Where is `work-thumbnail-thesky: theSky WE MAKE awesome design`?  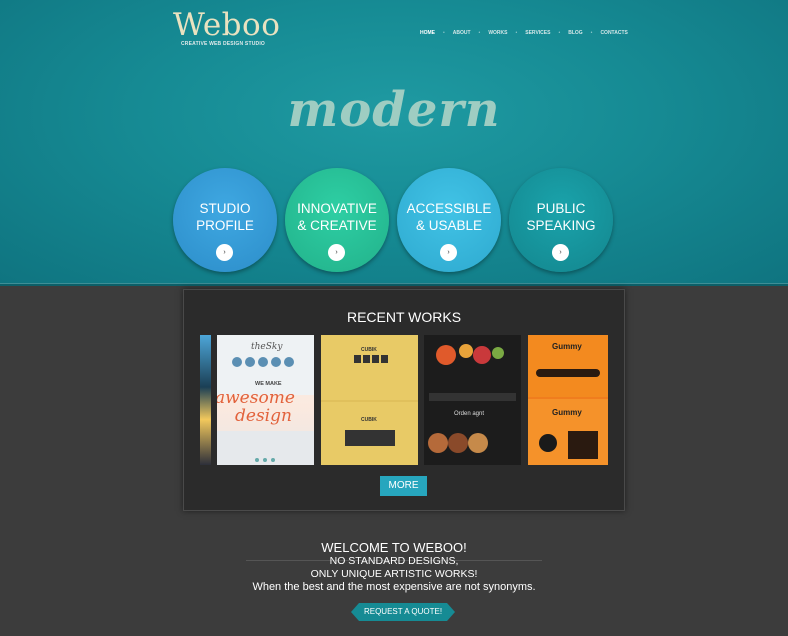 work-thumbnail-thesky: theSky WE MAKE awesome design is located at coordinates (265, 400).